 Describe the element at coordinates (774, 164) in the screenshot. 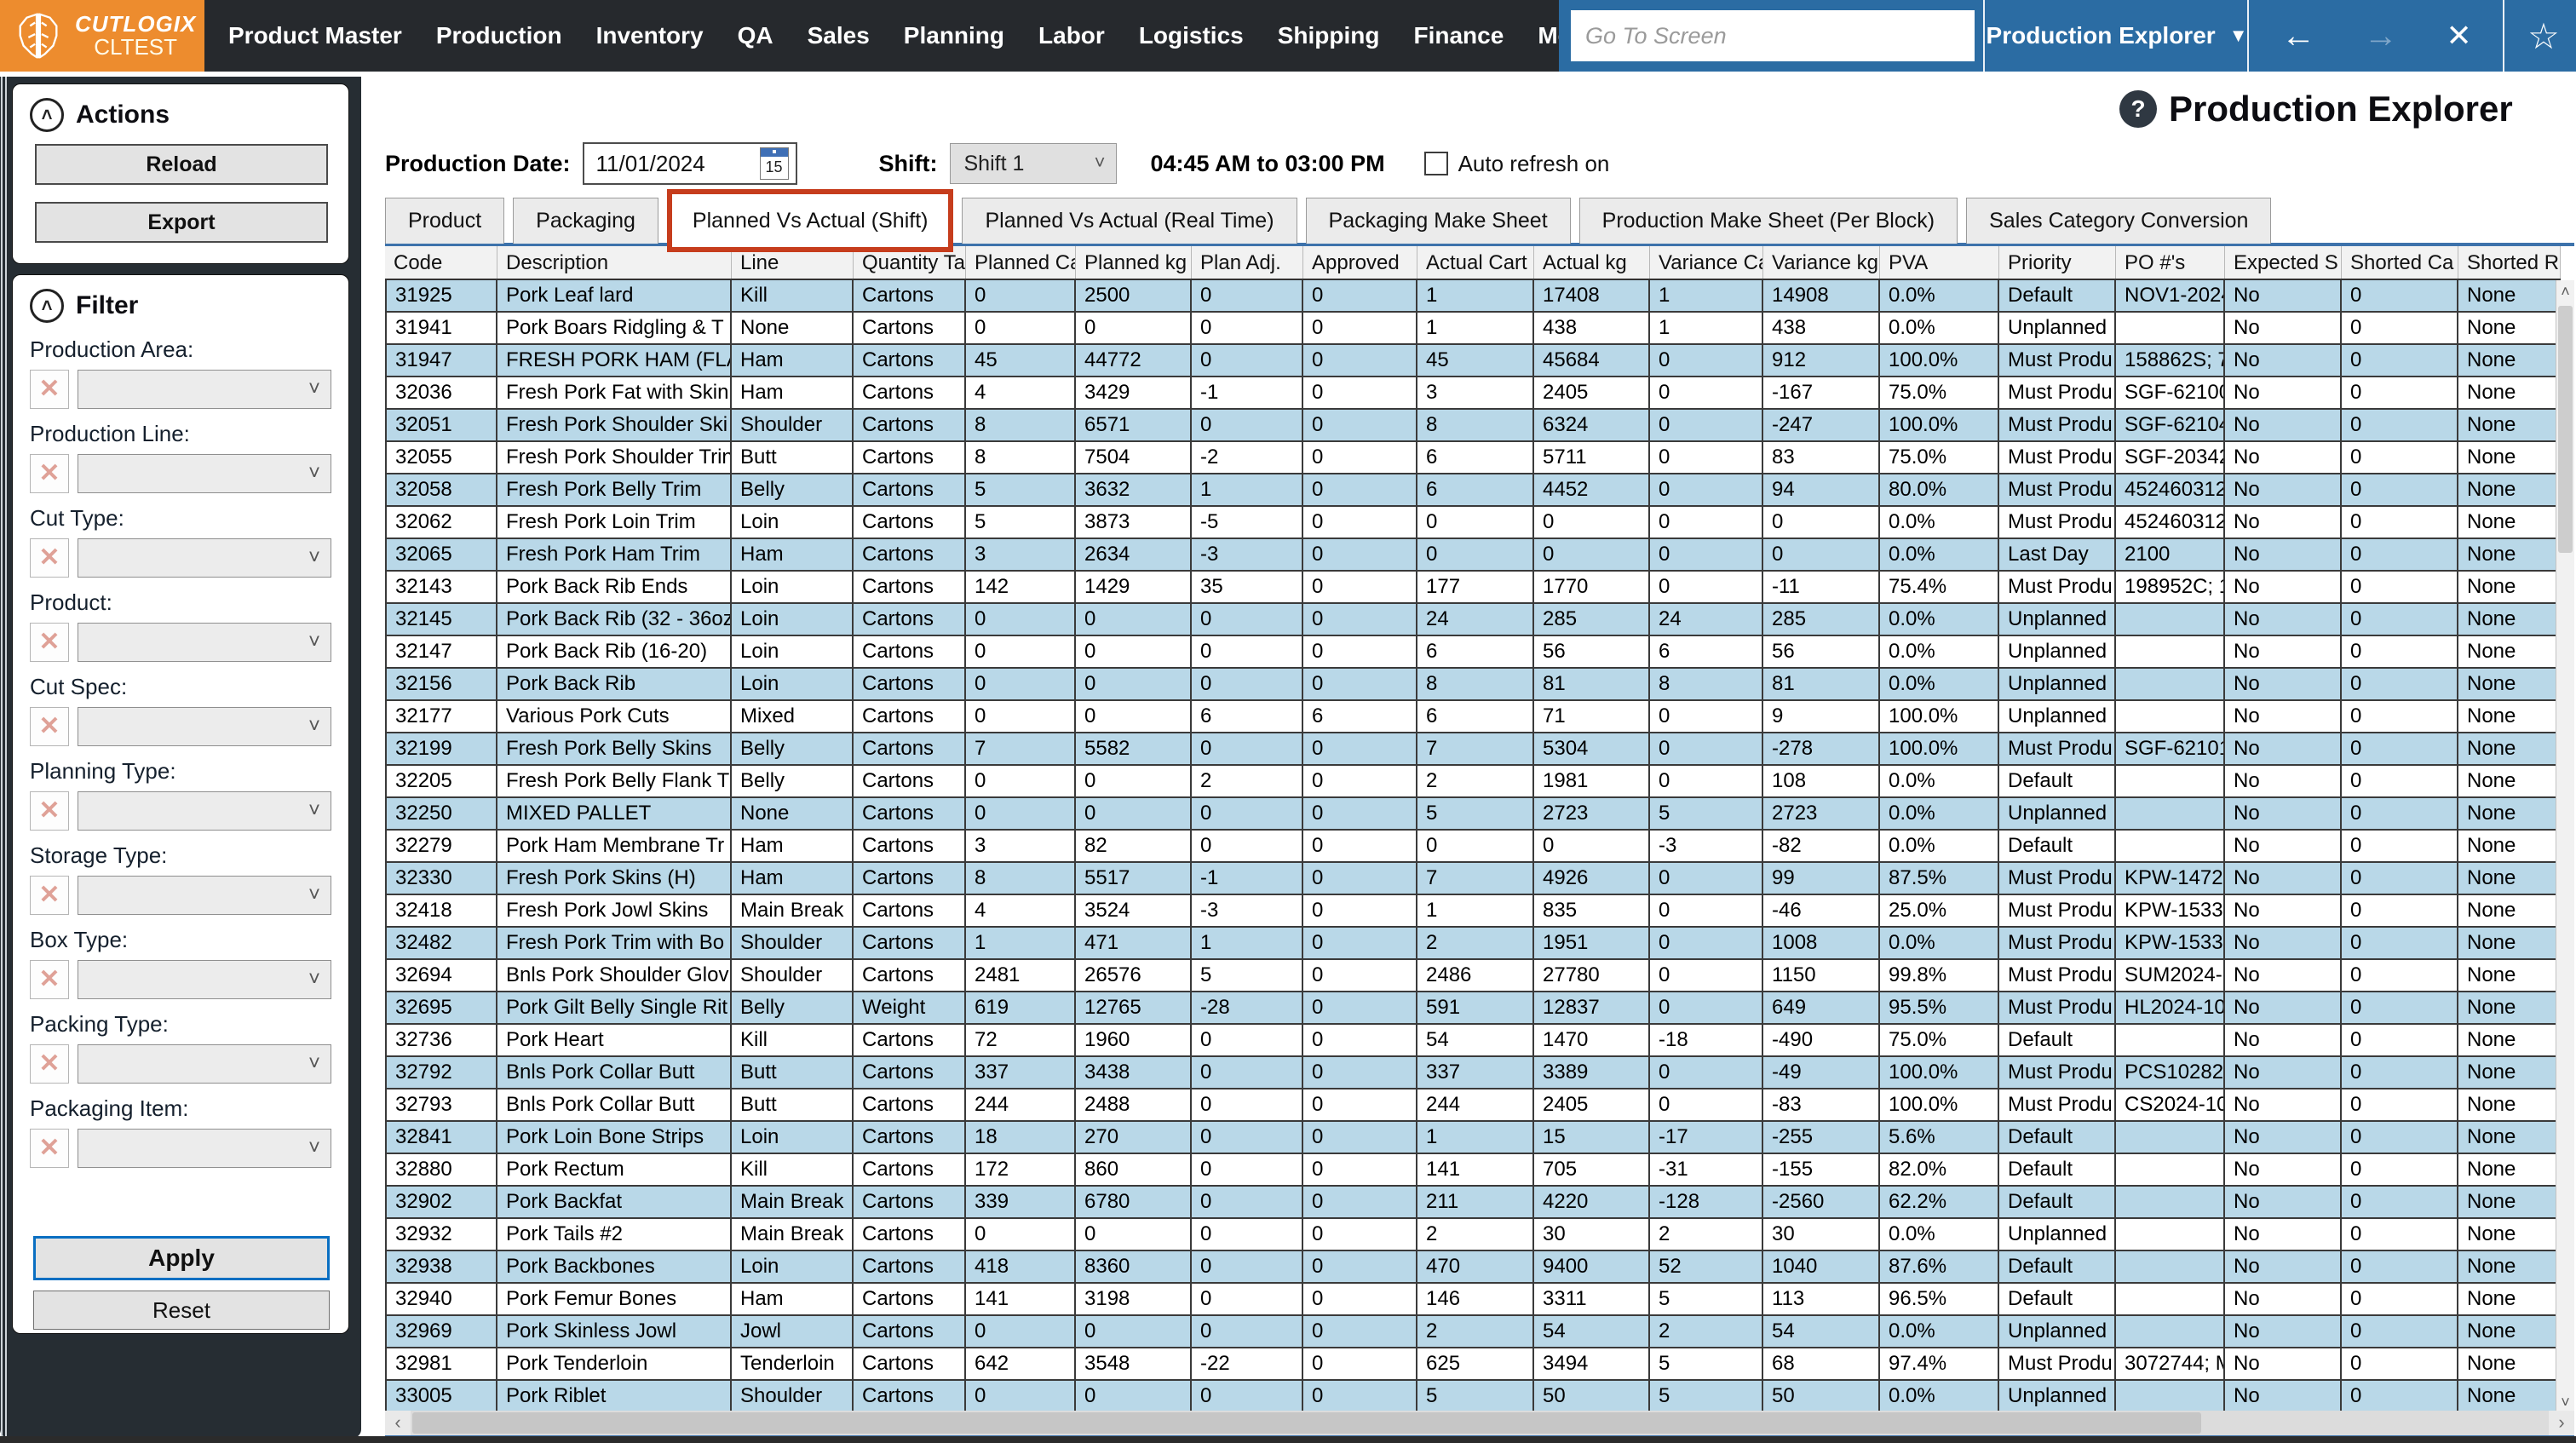

I see `calendar-icon: 15` at that location.